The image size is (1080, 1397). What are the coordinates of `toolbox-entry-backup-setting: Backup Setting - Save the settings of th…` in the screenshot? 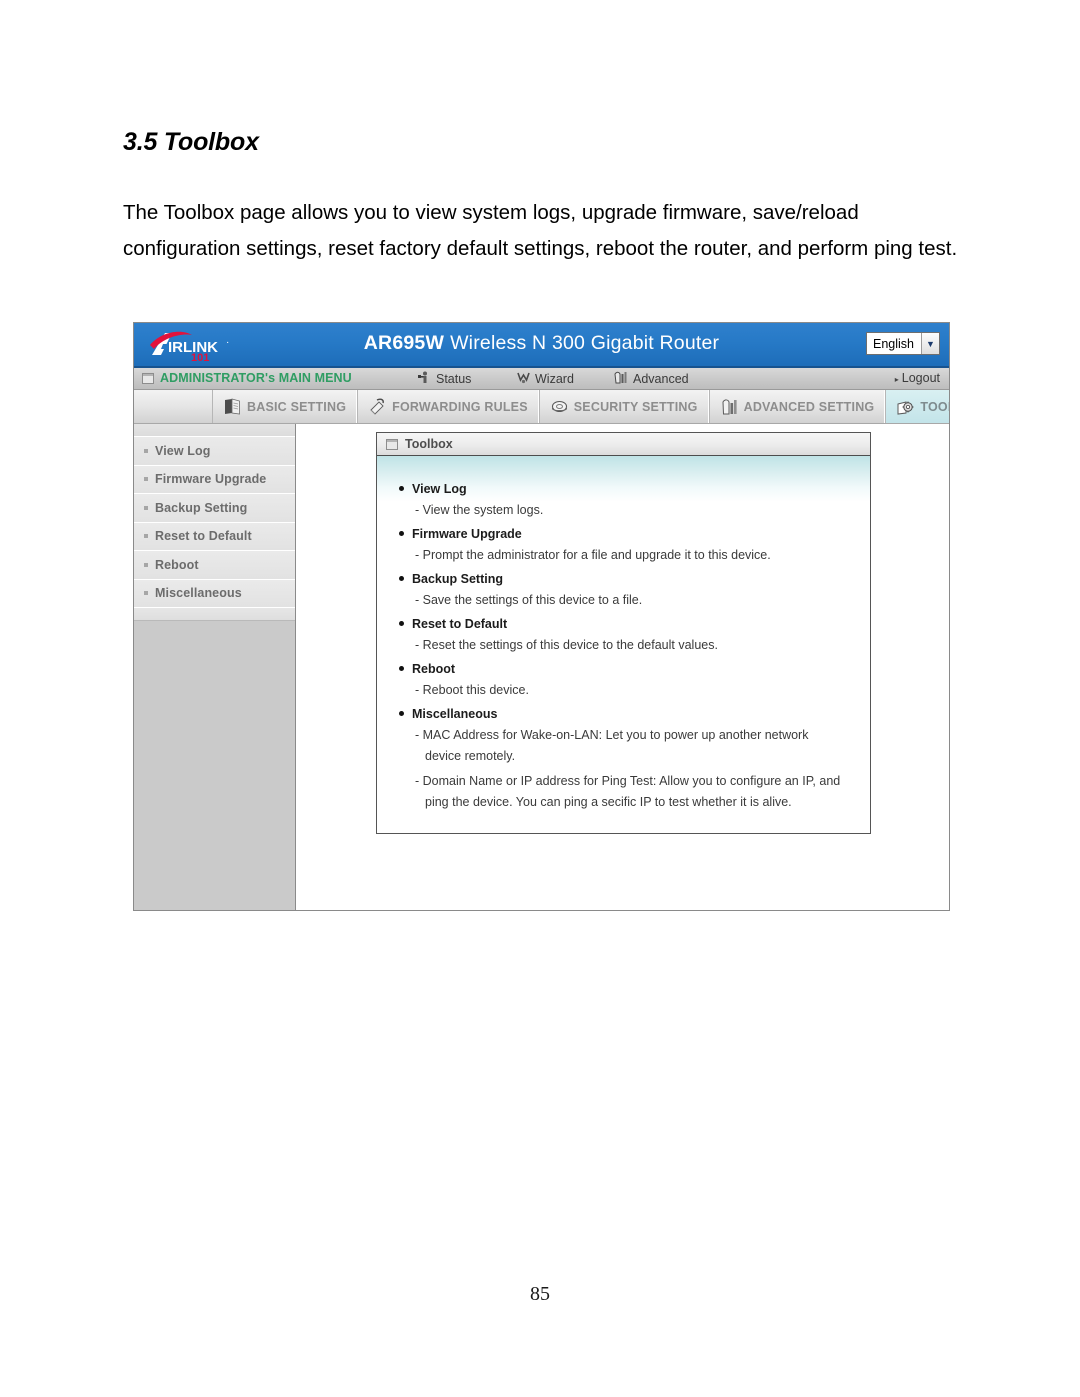 It's located at (634, 589).